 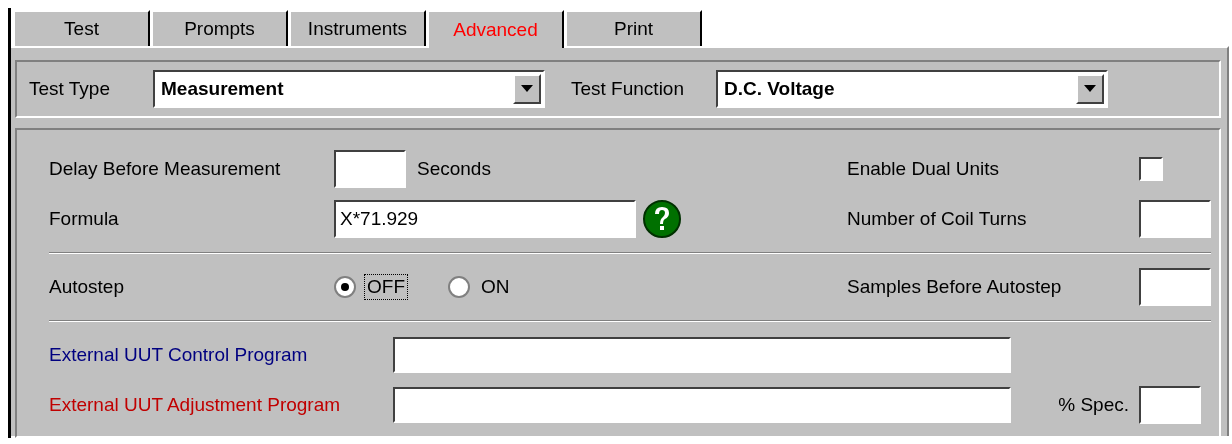 What do you see at coordinates (662, 219) in the screenshot?
I see `help-icon` at bounding box center [662, 219].